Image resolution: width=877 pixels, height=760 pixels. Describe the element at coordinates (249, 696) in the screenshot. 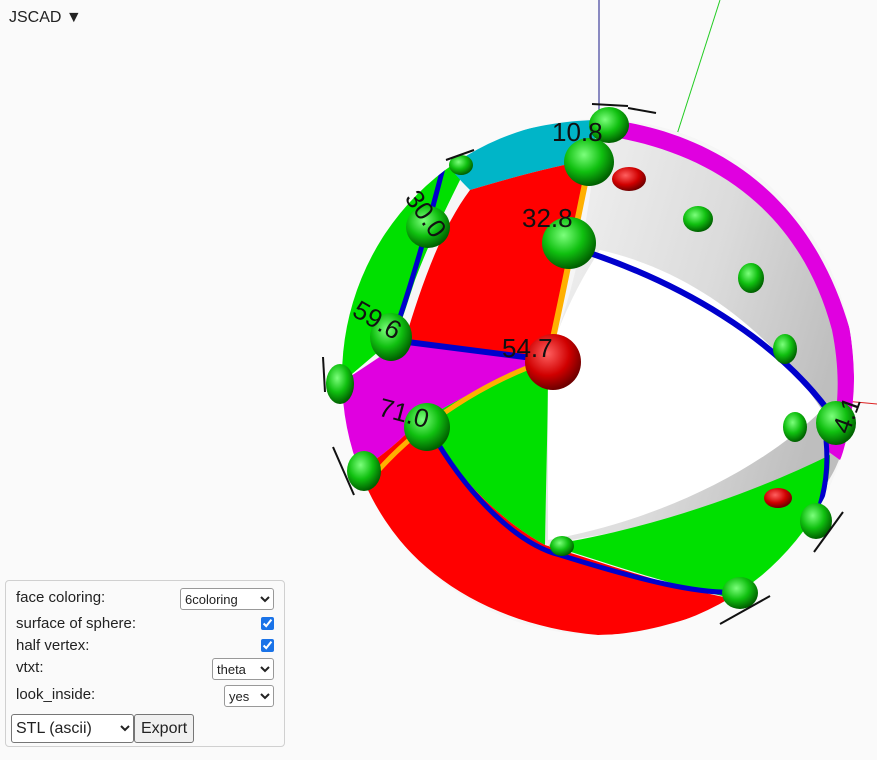

I see `look-inside-select: yes` at that location.